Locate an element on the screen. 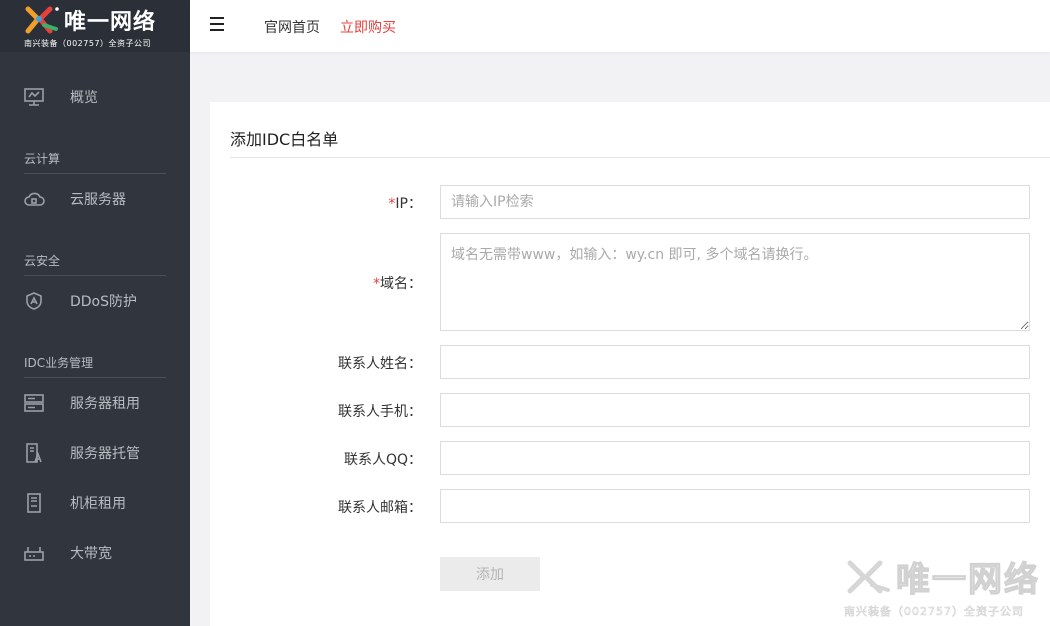  top-header: 官网首页 立即购买 is located at coordinates (620, 26).